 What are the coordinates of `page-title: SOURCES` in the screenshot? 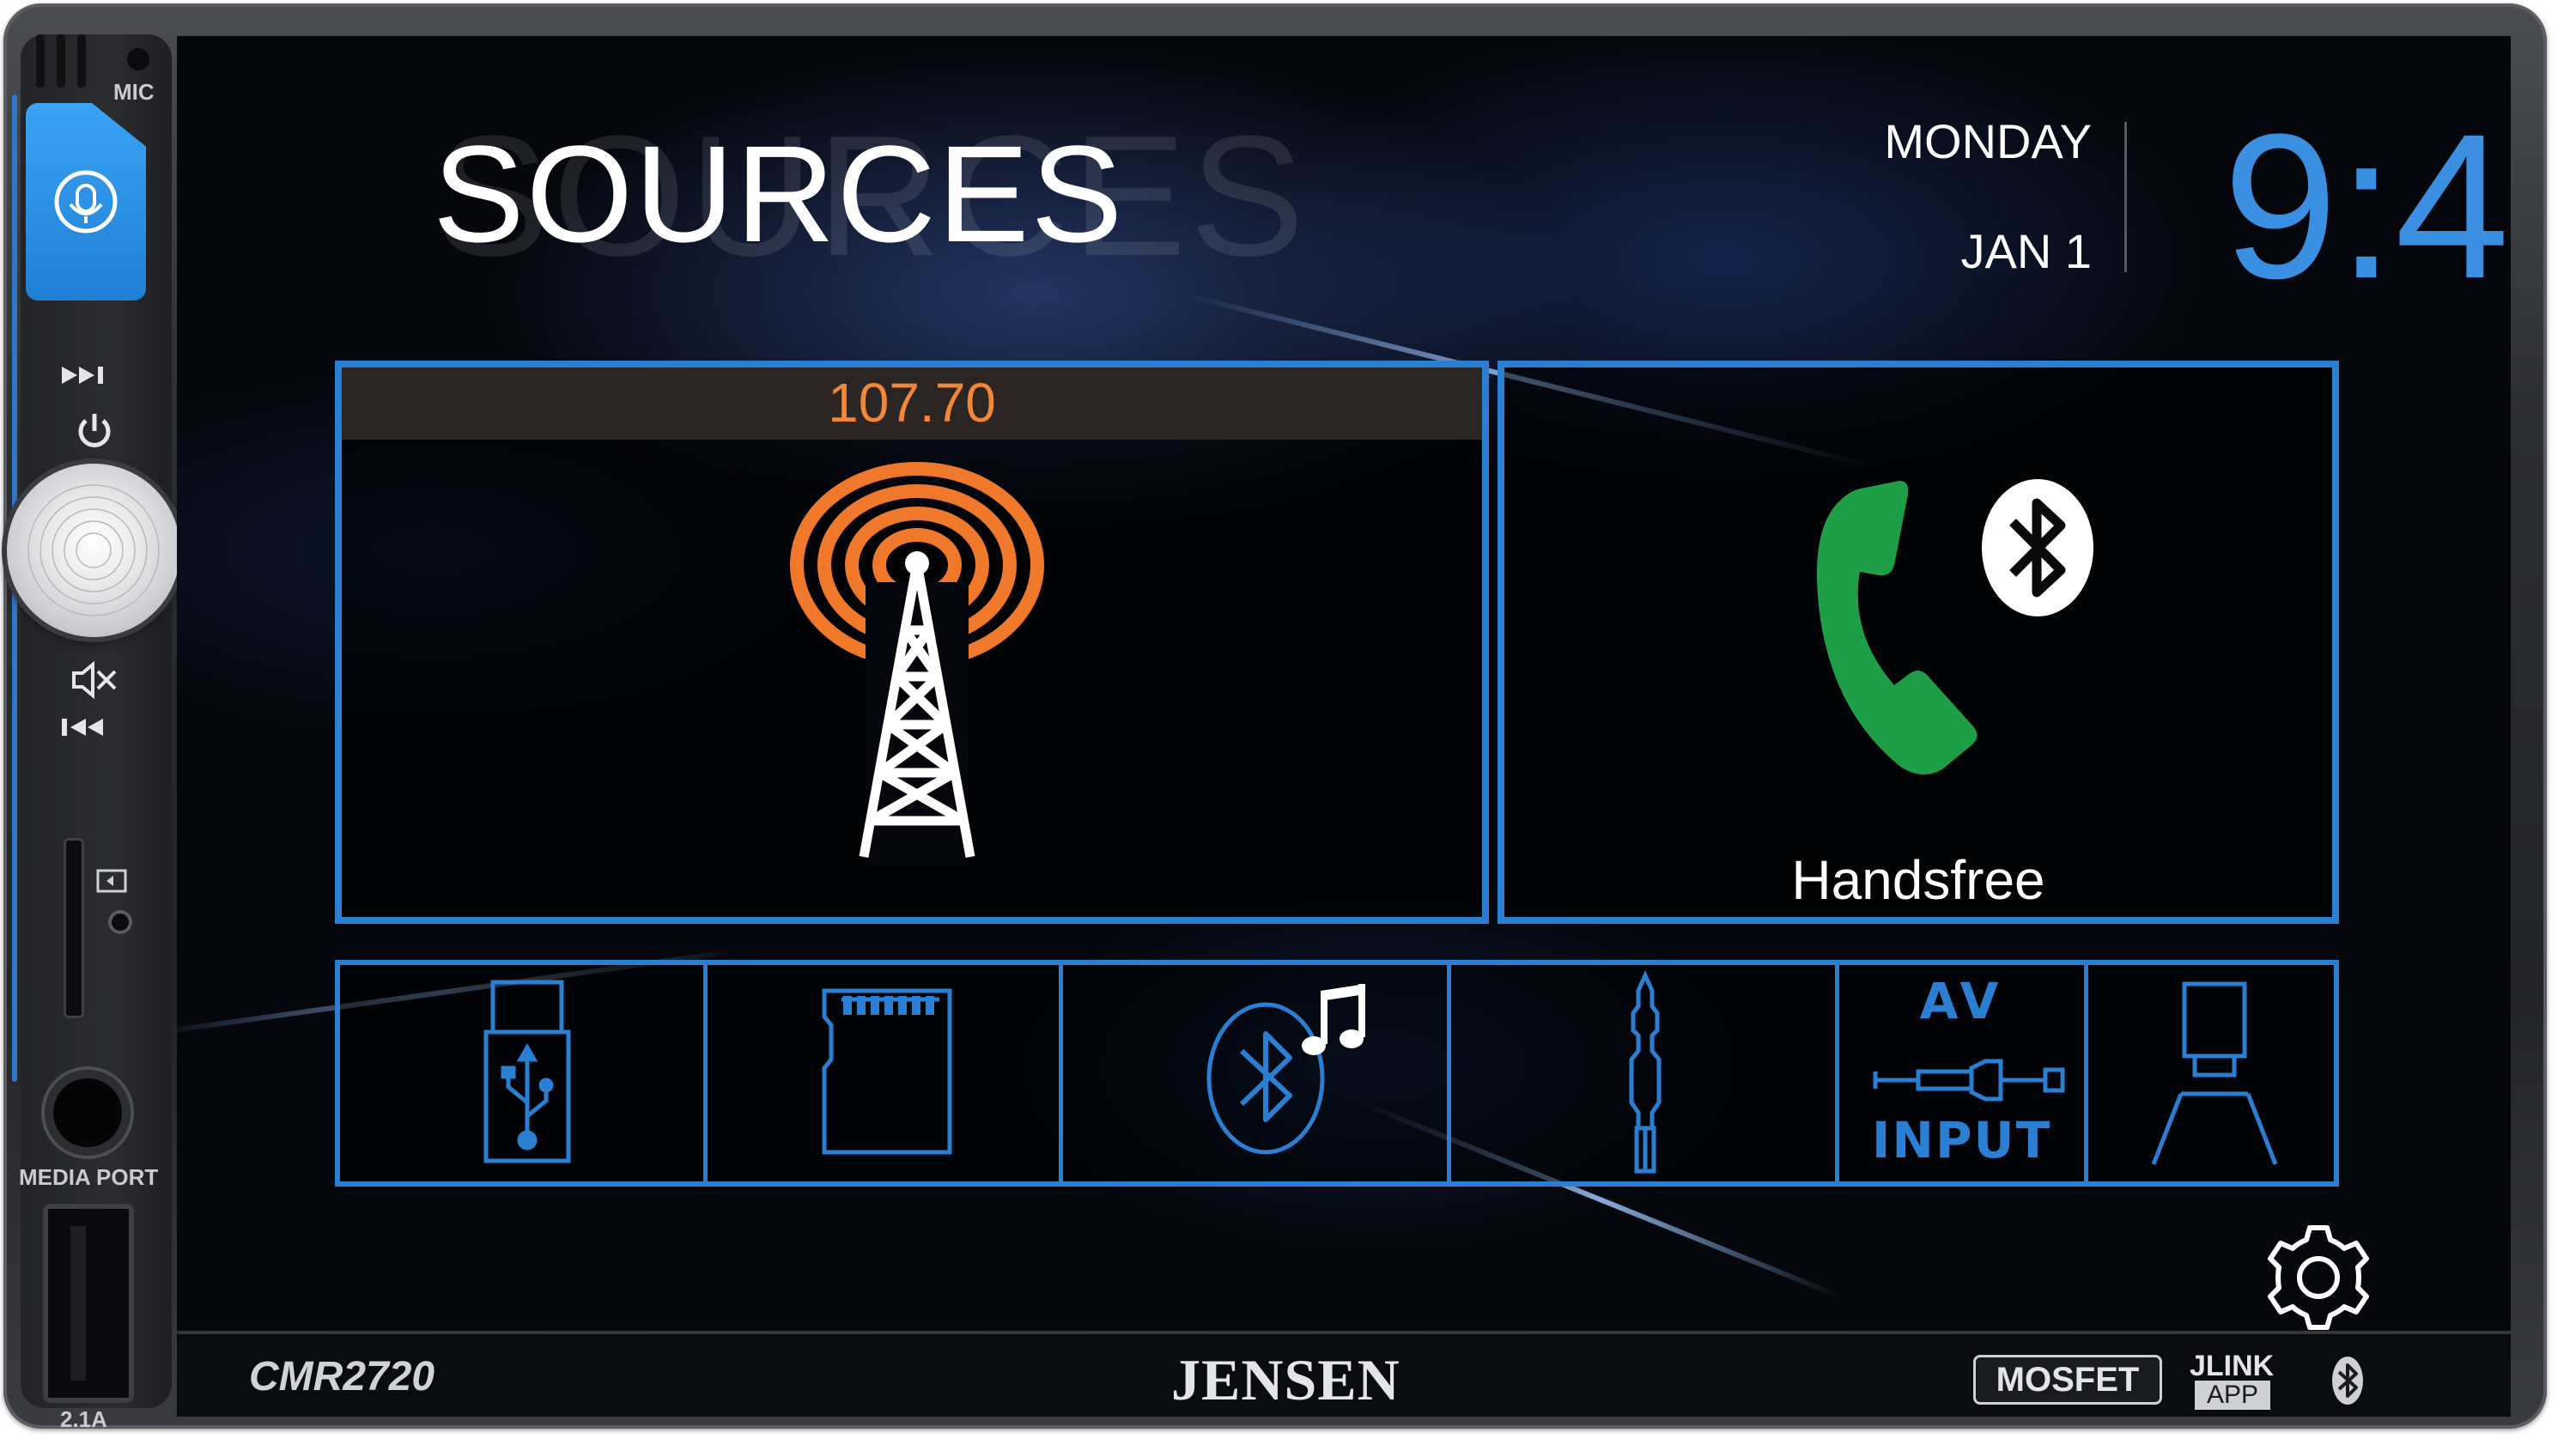 It's located at (779, 194).